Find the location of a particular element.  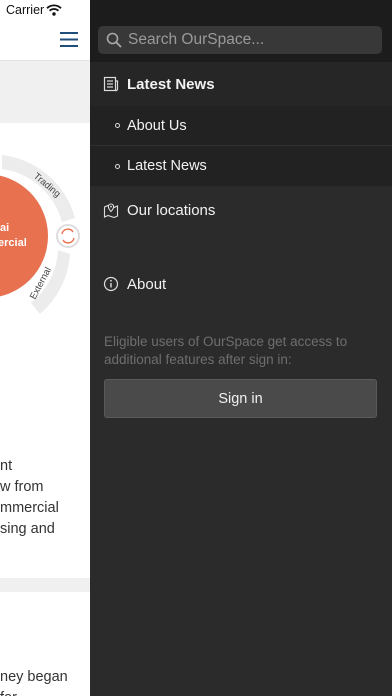

paragraph-line: nt is located at coordinates (6, 466).